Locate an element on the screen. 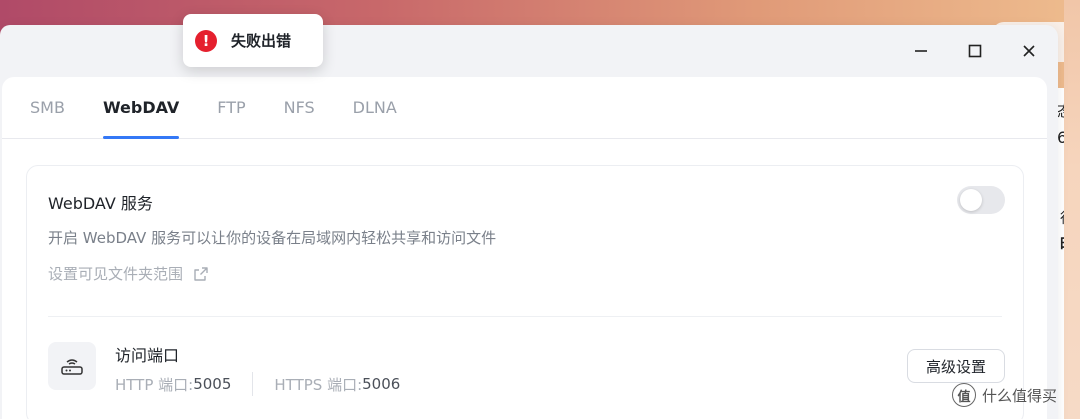  close-icon is located at coordinates (1029, 51).